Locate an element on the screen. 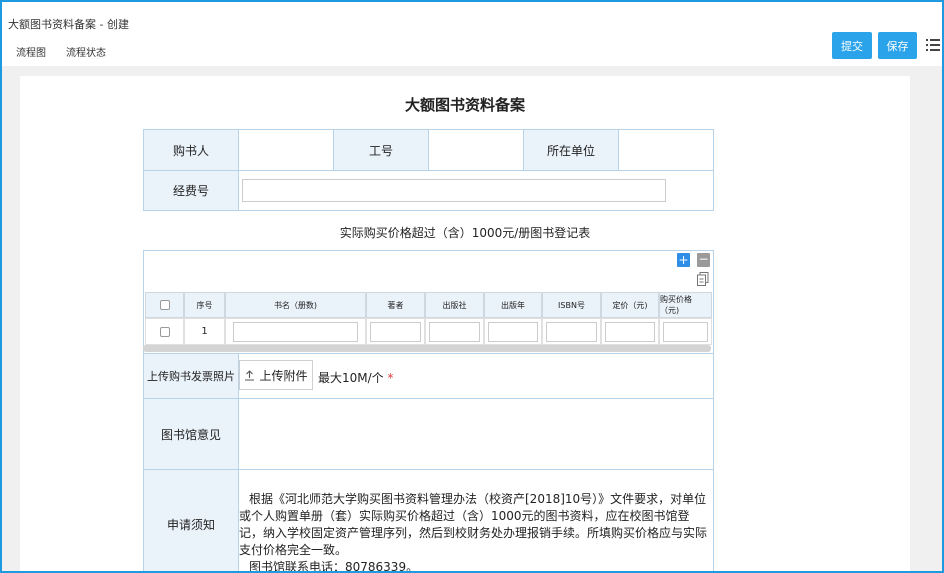  upload-size-limit: 最大10M/个 is located at coordinates (351, 378).